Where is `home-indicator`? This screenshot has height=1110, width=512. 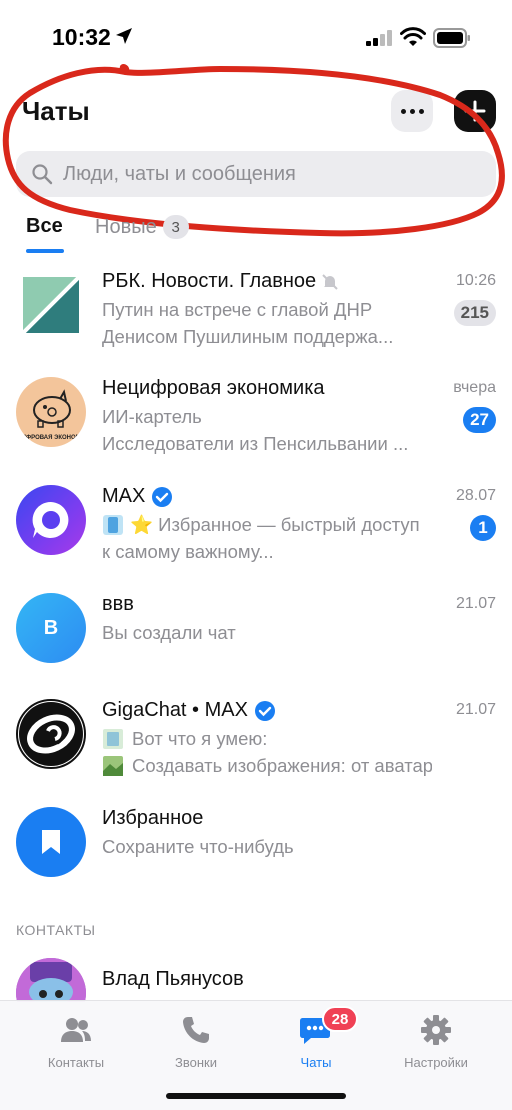
home-indicator is located at coordinates (256, 1096).